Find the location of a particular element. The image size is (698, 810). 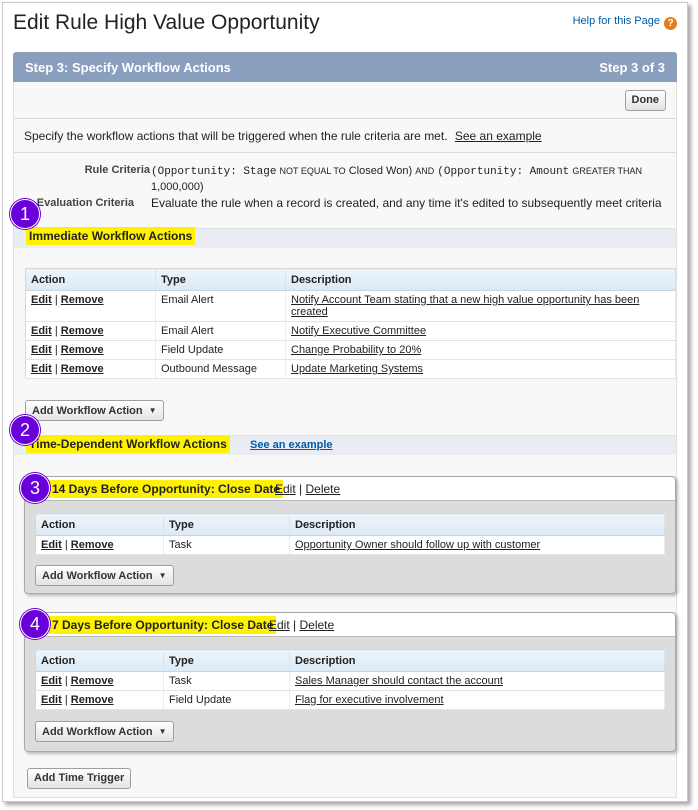

step-title: Step 3: Specify Workflow Actions is located at coordinates (128, 67).